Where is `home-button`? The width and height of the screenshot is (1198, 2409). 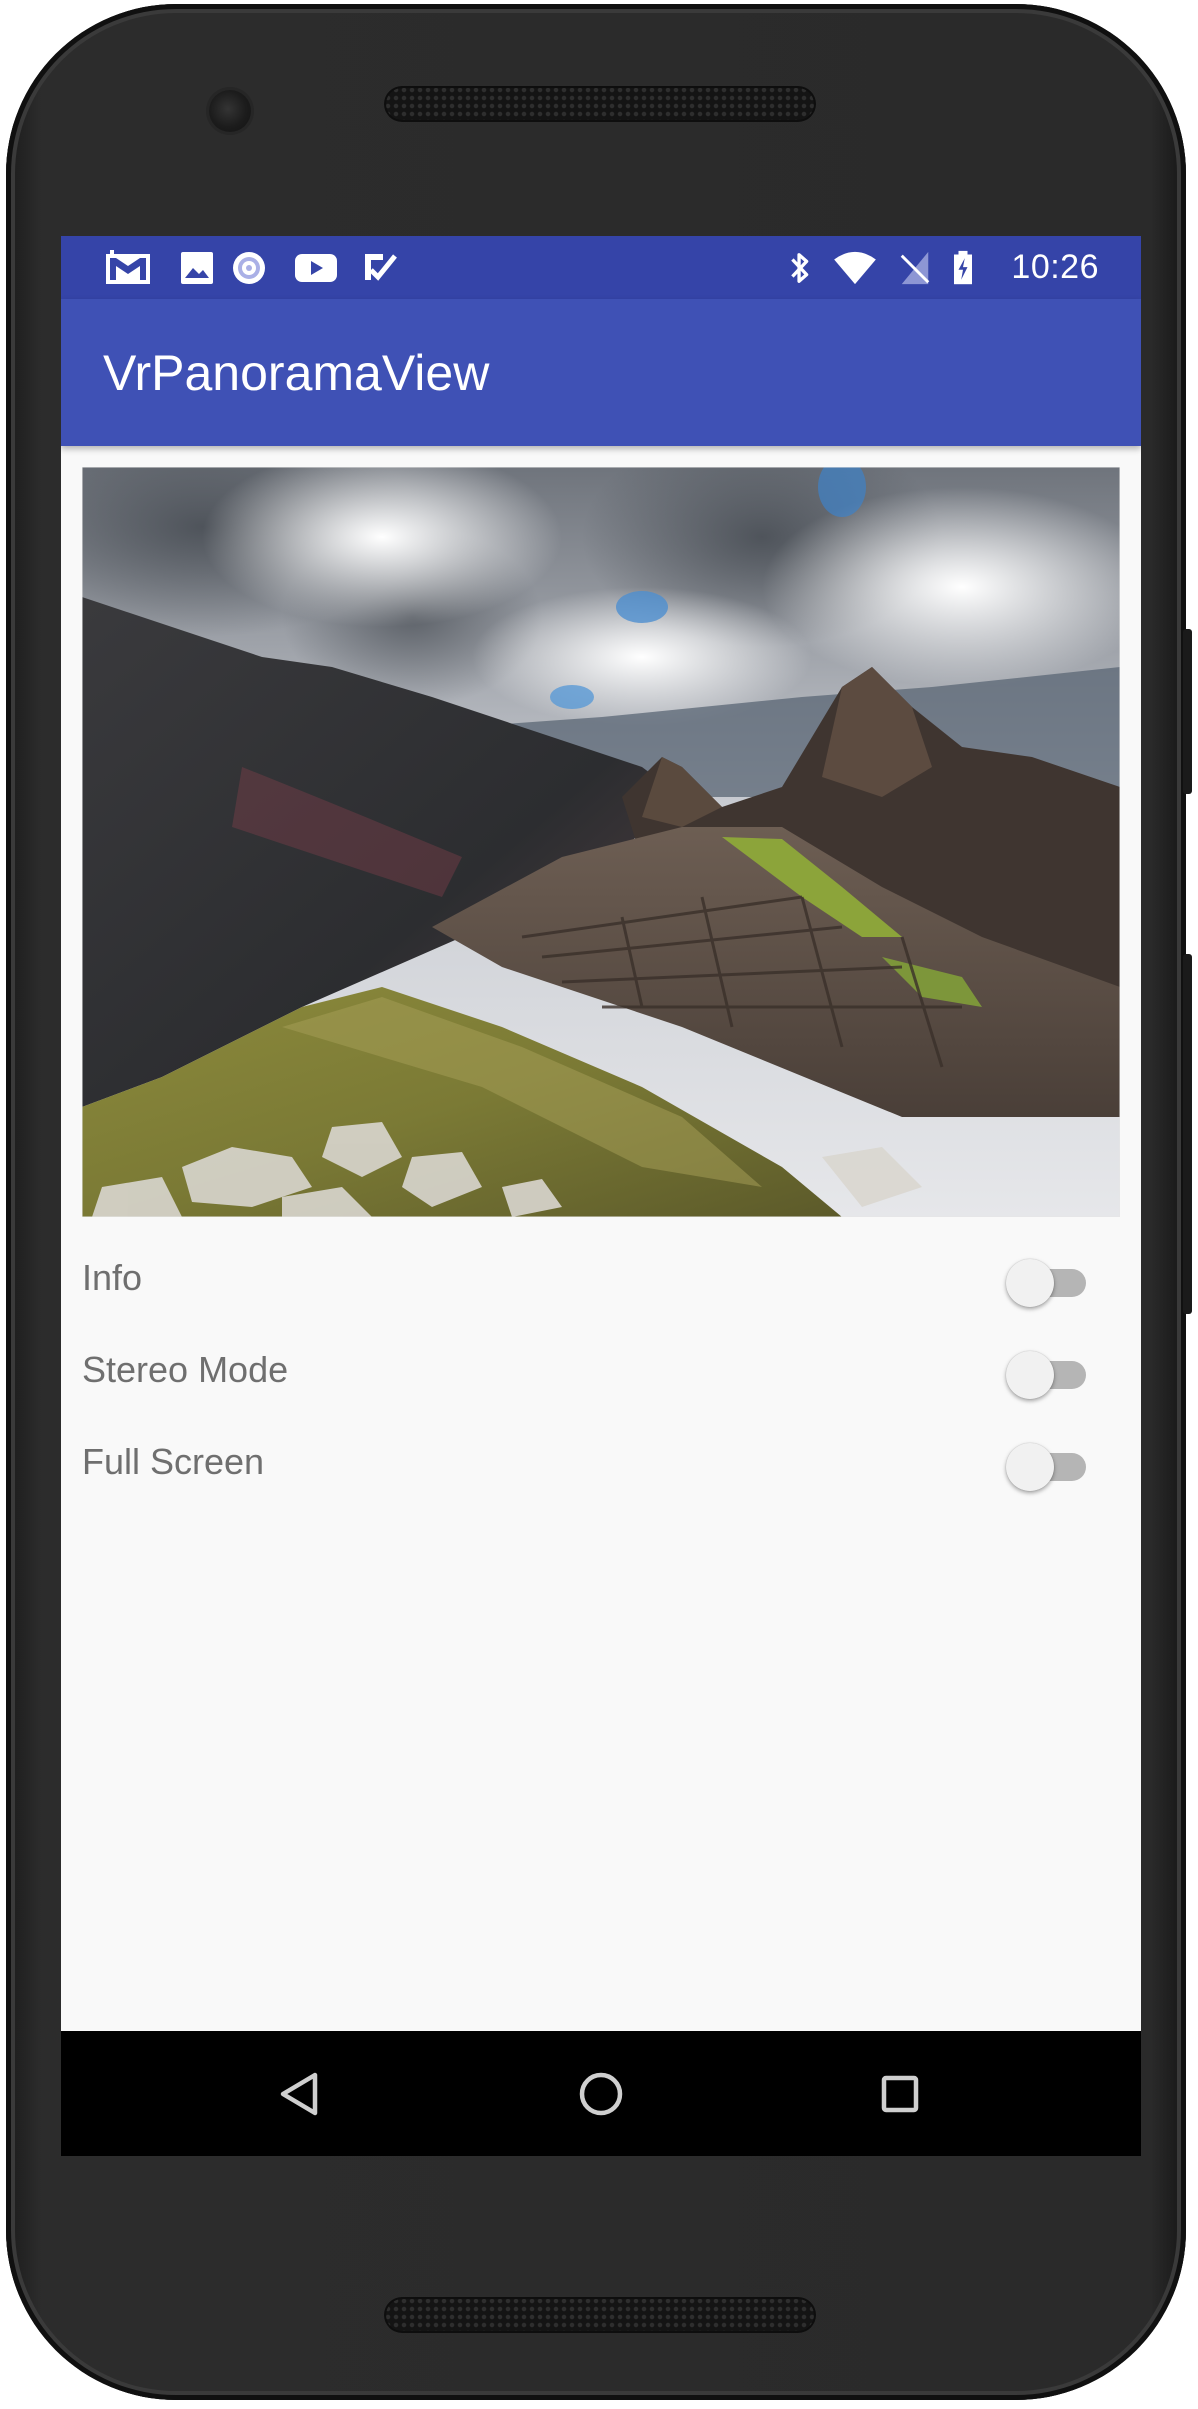
home-button is located at coordinates (601, 2094).